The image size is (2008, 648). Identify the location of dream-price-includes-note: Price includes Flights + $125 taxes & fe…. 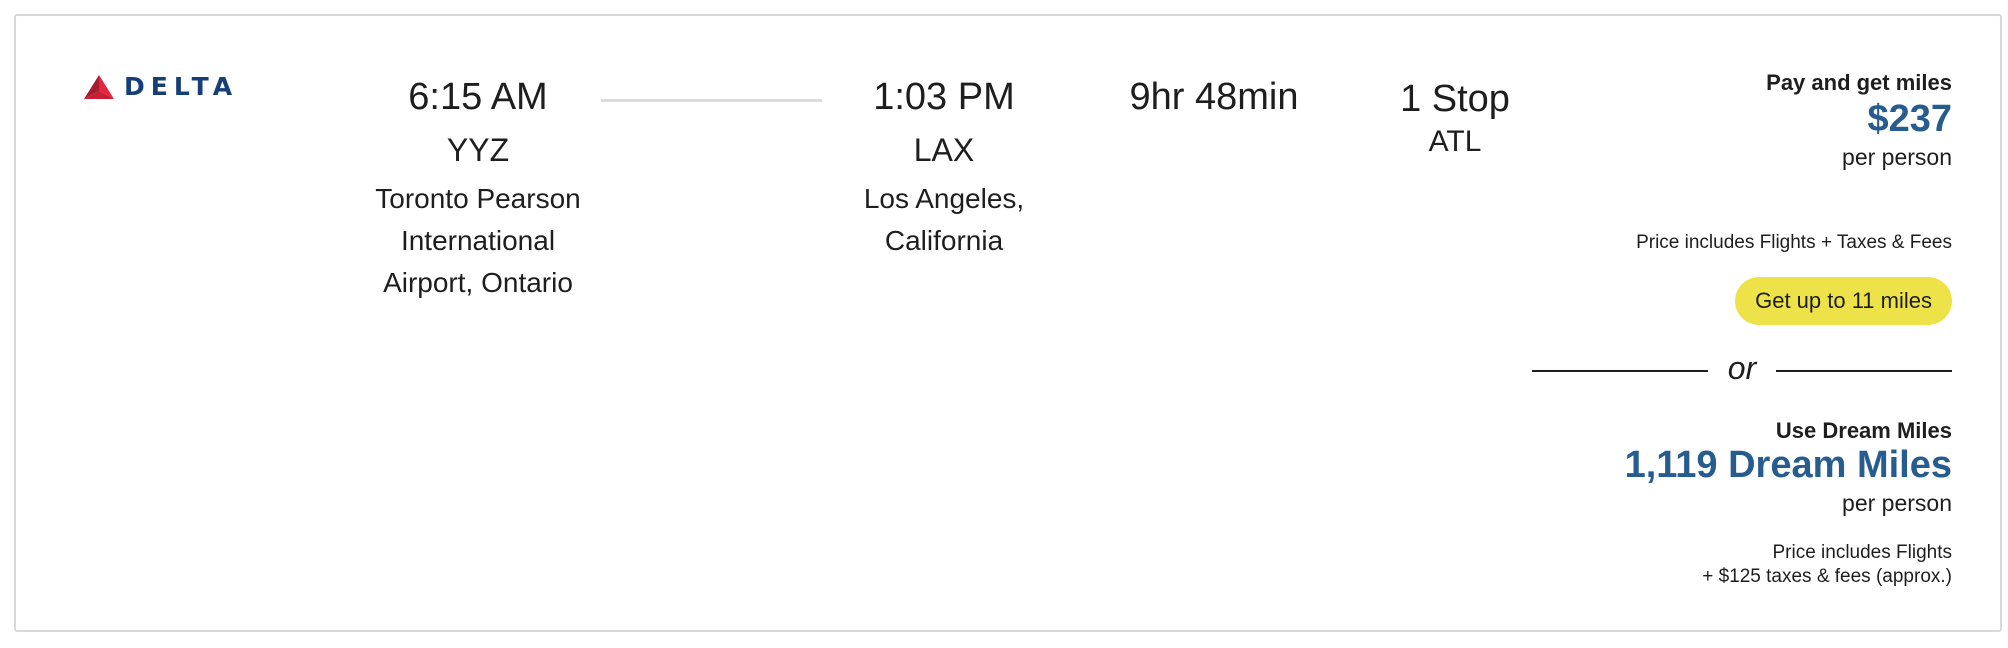
(1827, 565).